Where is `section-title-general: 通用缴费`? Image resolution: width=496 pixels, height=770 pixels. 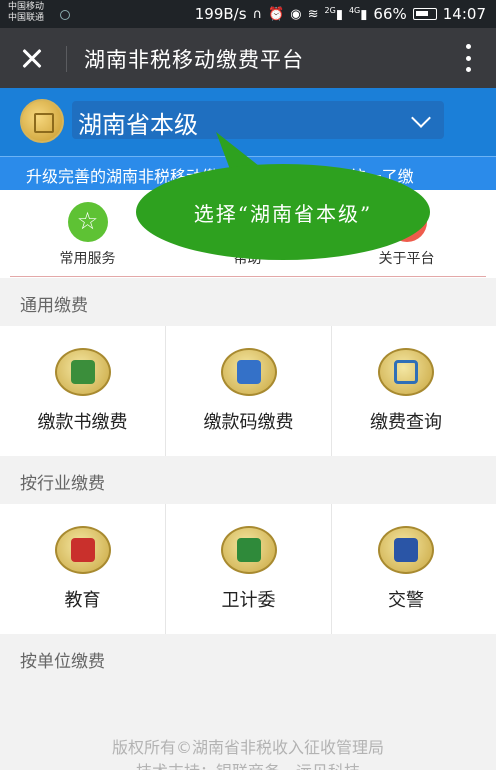
section-title-general: 通用缴费 is located at coordinates (248, 302).